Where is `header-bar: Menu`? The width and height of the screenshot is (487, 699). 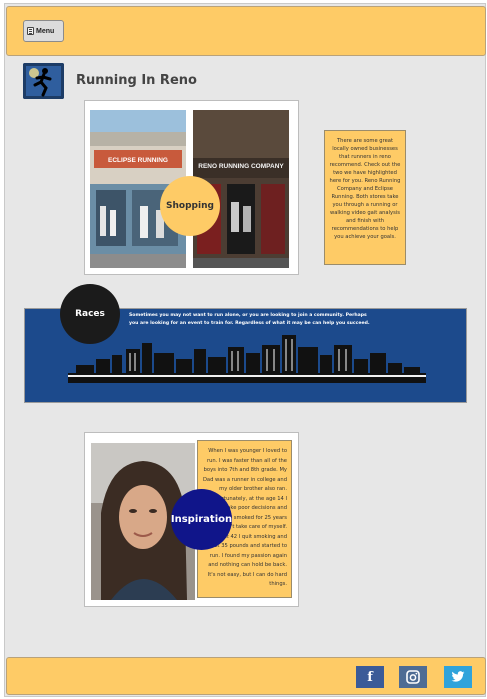
header-bar: Menu is located at coordinates (246, 31).